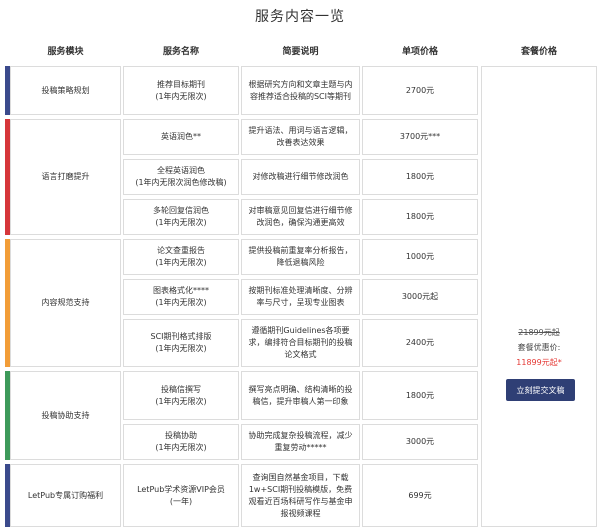 This screenshot has width=600, height=530. I want to click on service-price: 1000元, so click(420, 256).